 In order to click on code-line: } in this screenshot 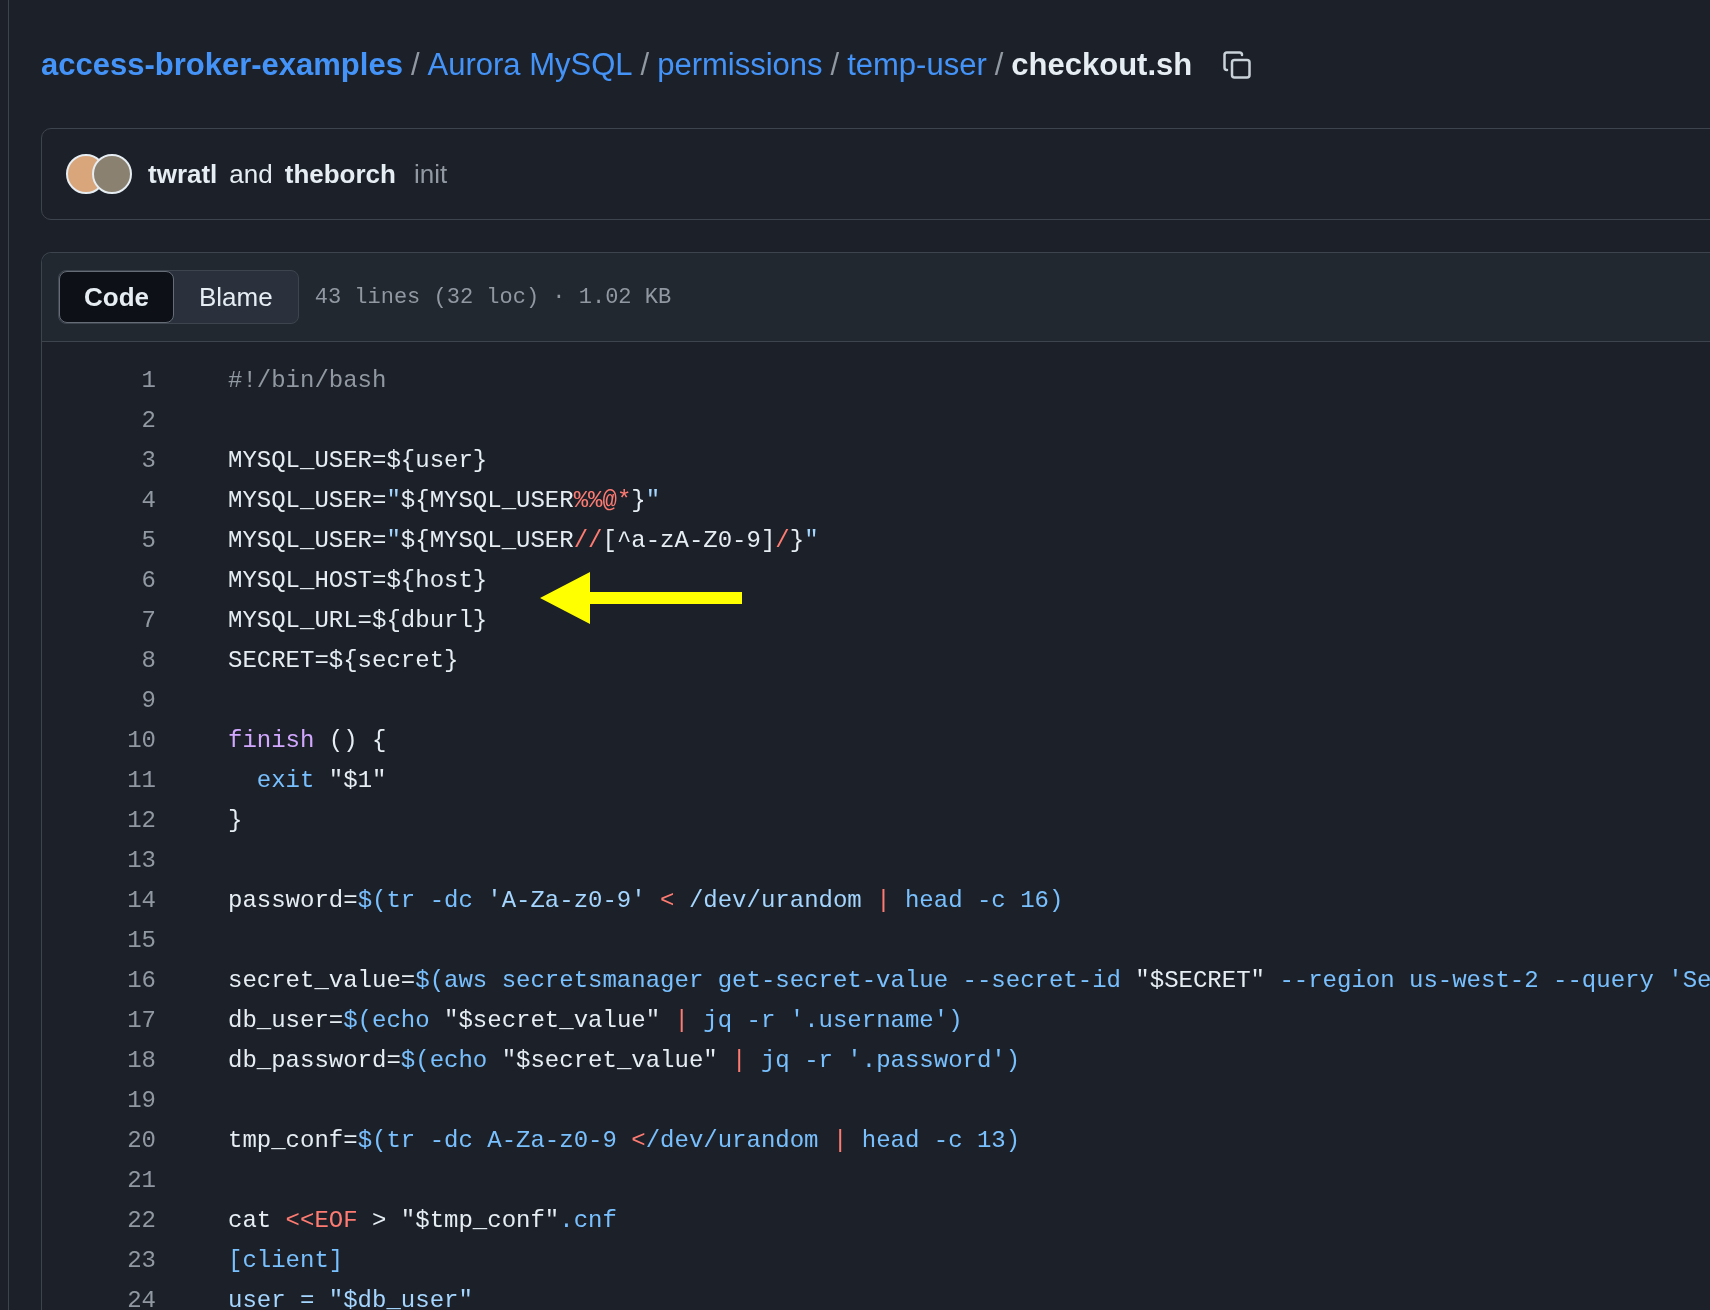, I will do `click(235, 820)`.